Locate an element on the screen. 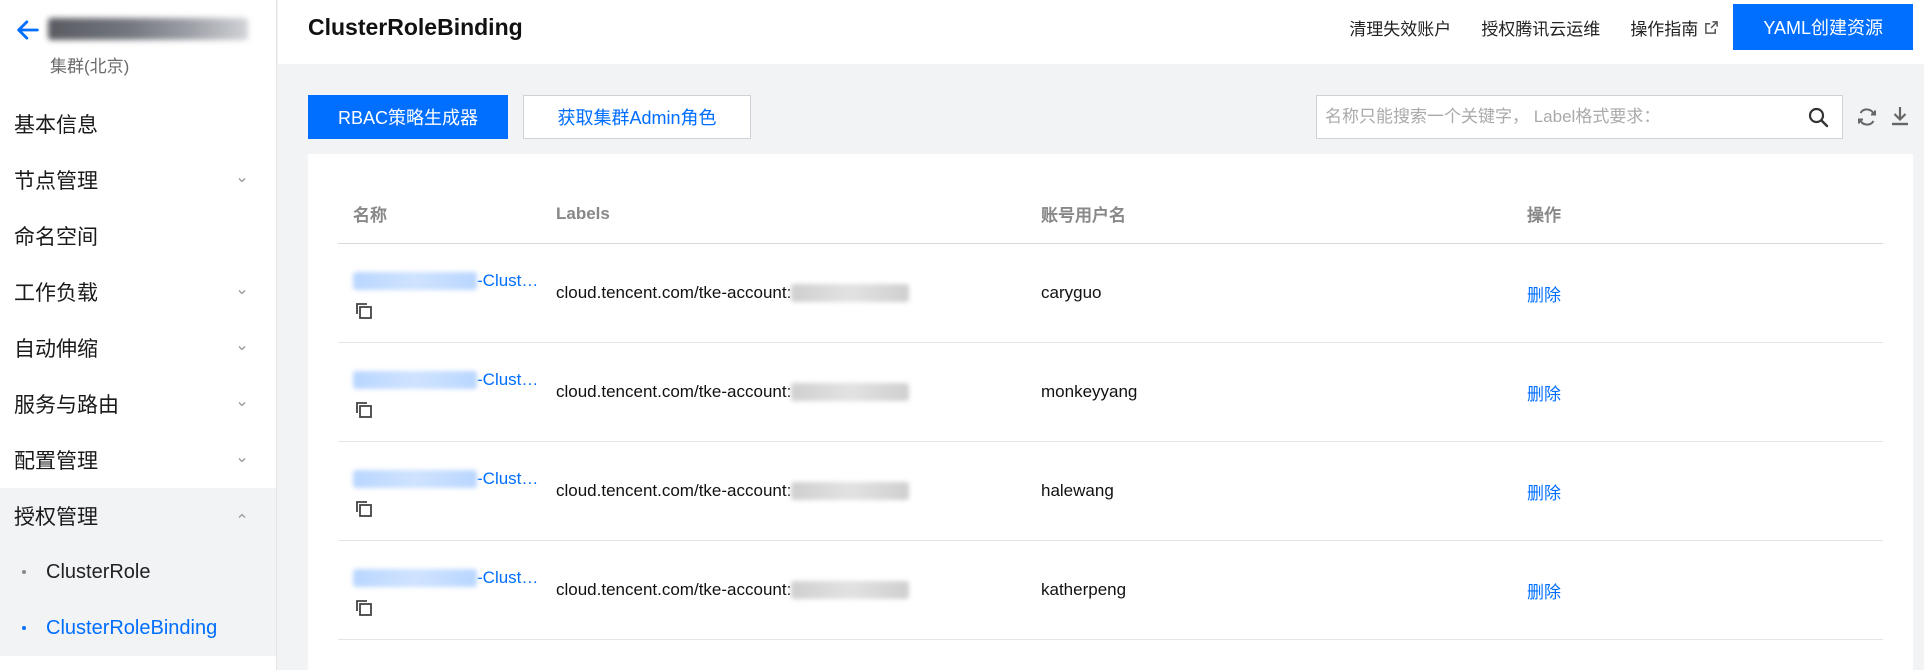 The width and height of the screenshot is (1924, 670). sidebar-item-label: 基本信息 is located at coordinates (56, 125).